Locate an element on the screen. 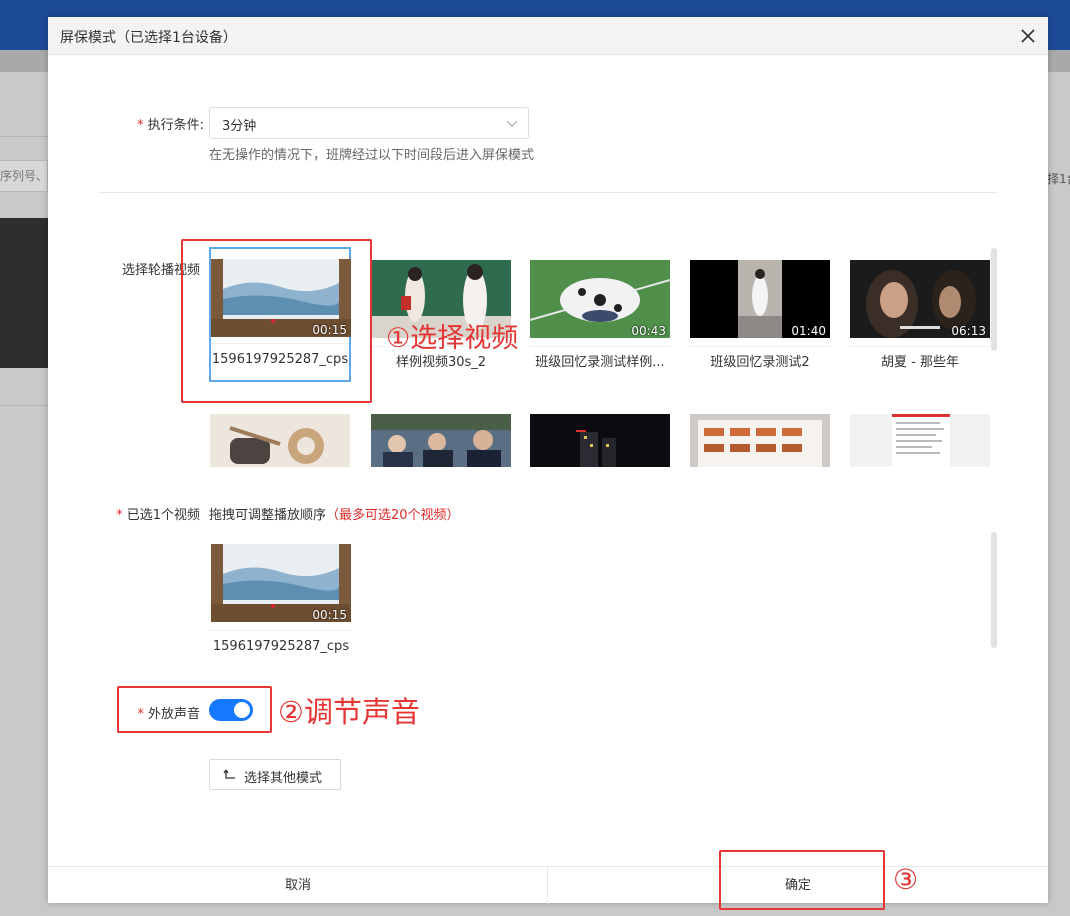  annotation-box-videos is located at coordinates (276, 321).